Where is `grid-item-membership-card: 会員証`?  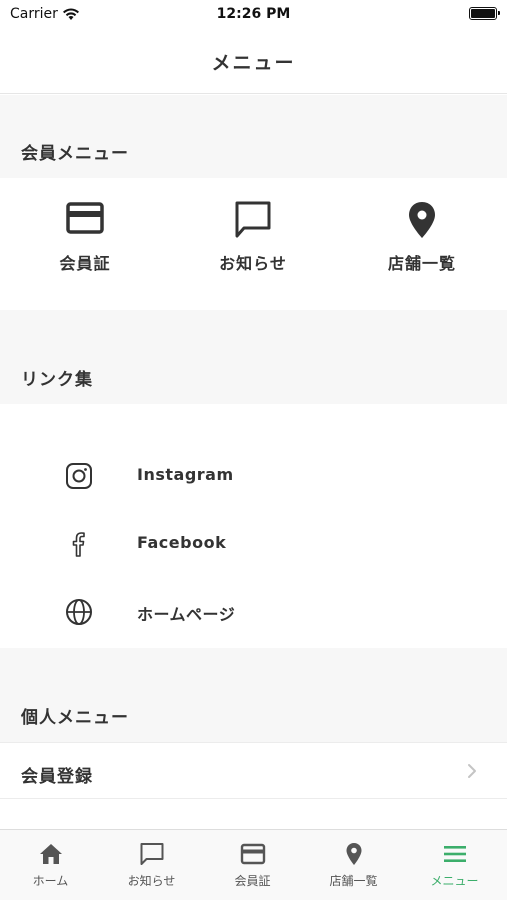 grid-item-membership-card: 会員証 is located at coordinates (85, 237).